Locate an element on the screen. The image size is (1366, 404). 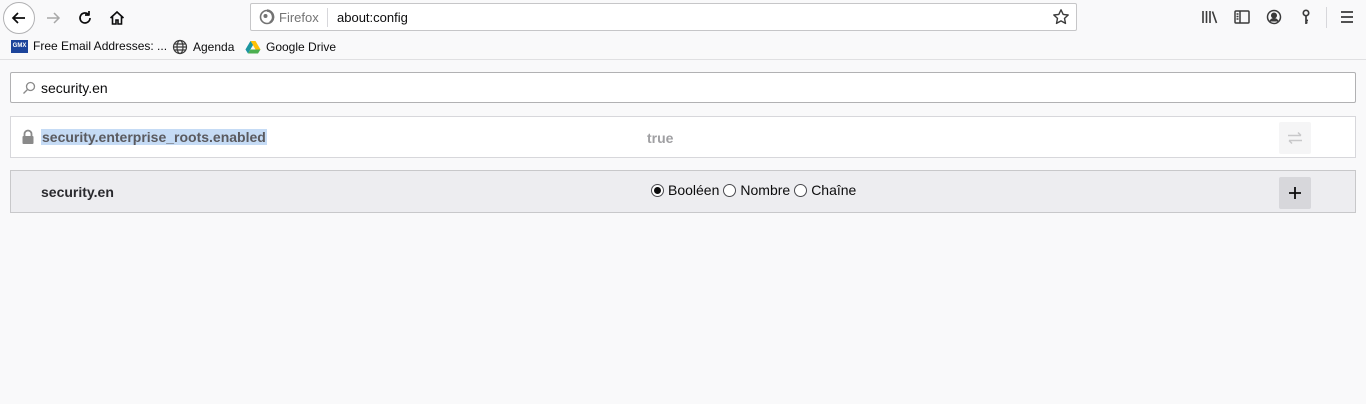
url-text: about:config is located at coordinates (372, 17).